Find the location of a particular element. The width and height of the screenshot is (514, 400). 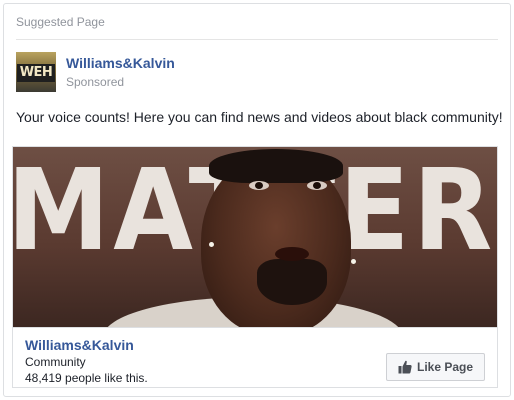

page-logo: WEH is located at coordinates (36, 72).